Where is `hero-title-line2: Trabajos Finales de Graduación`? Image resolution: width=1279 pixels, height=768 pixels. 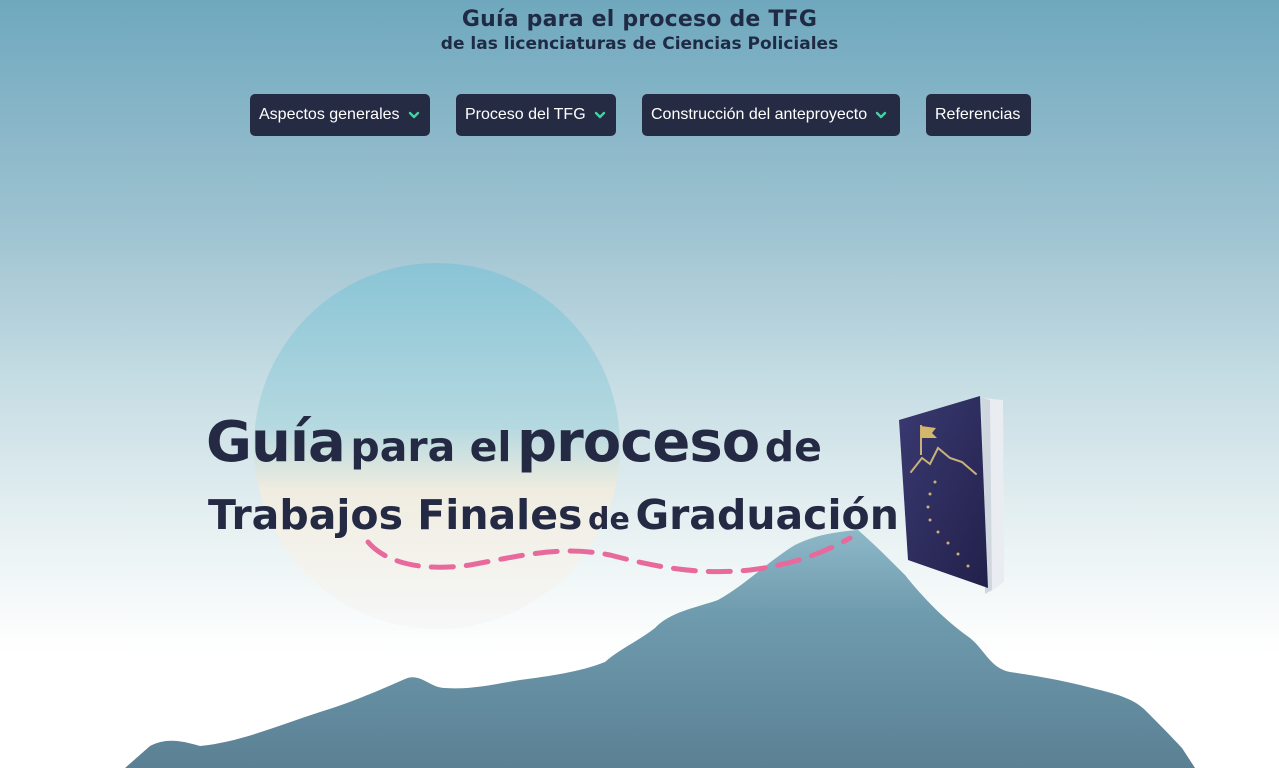 hero-title-line2: Trabajos Finales de Graduación is located at coordinates (553, 515).